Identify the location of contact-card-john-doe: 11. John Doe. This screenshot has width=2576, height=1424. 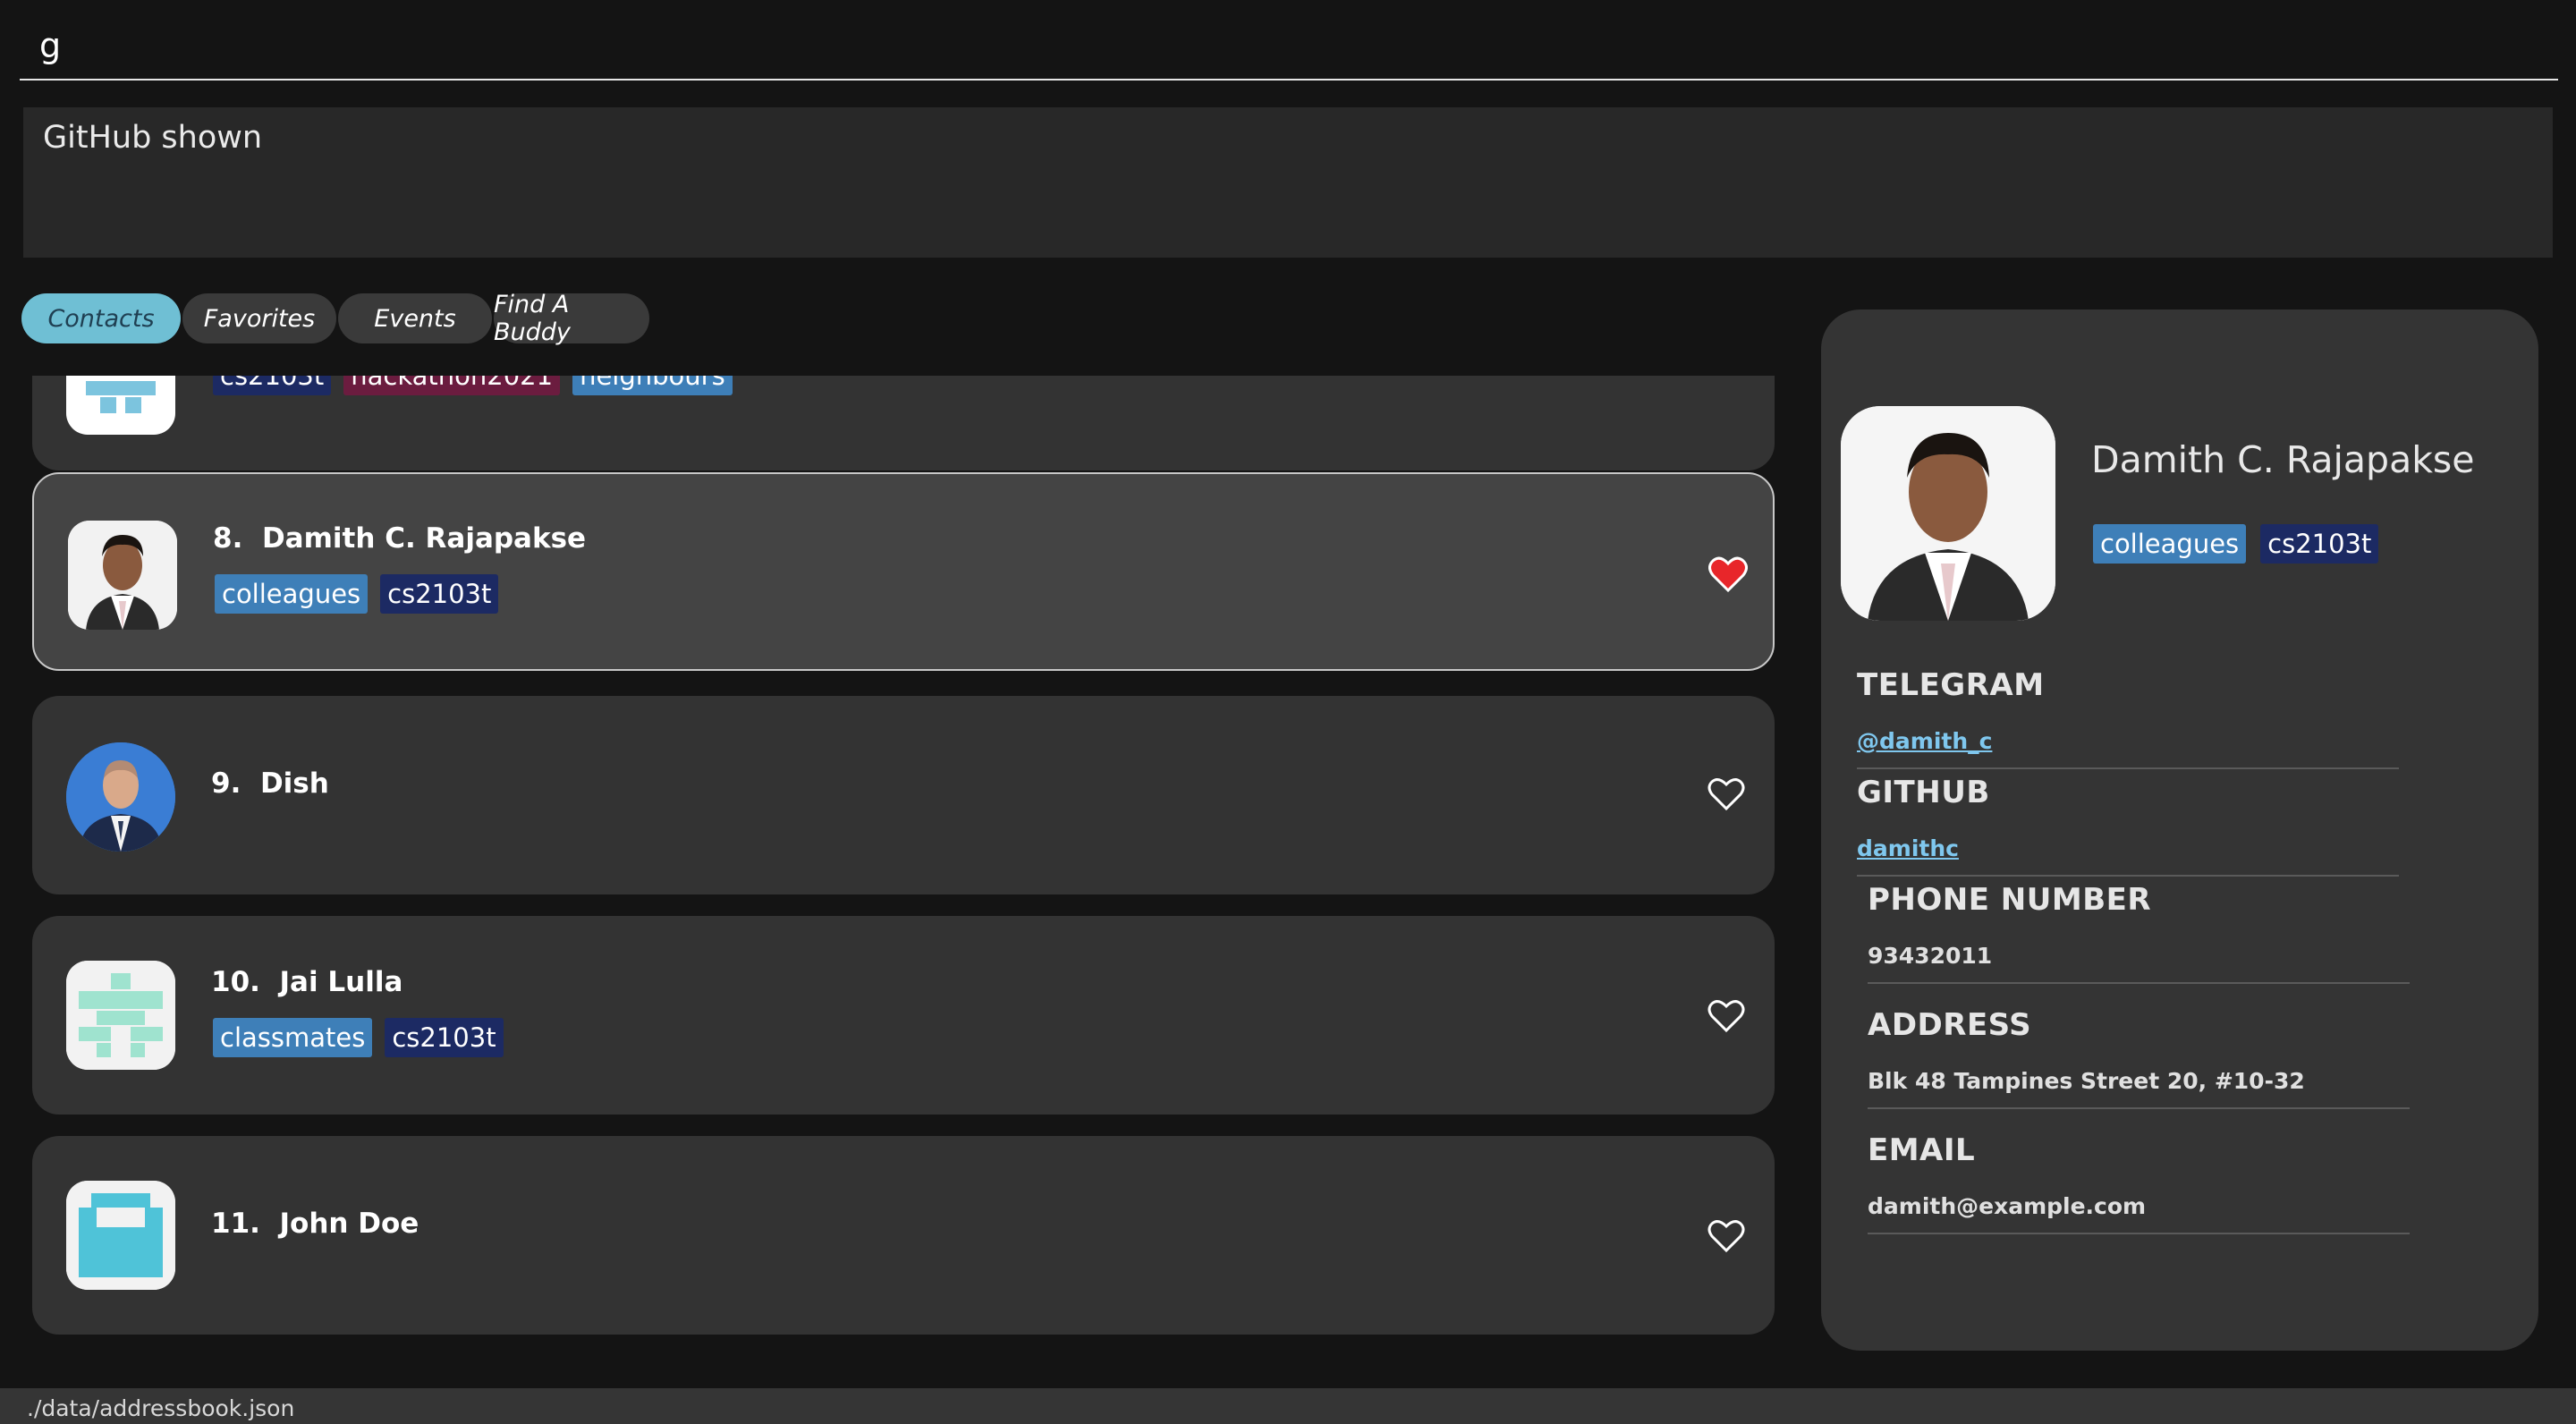
(903, 1235).